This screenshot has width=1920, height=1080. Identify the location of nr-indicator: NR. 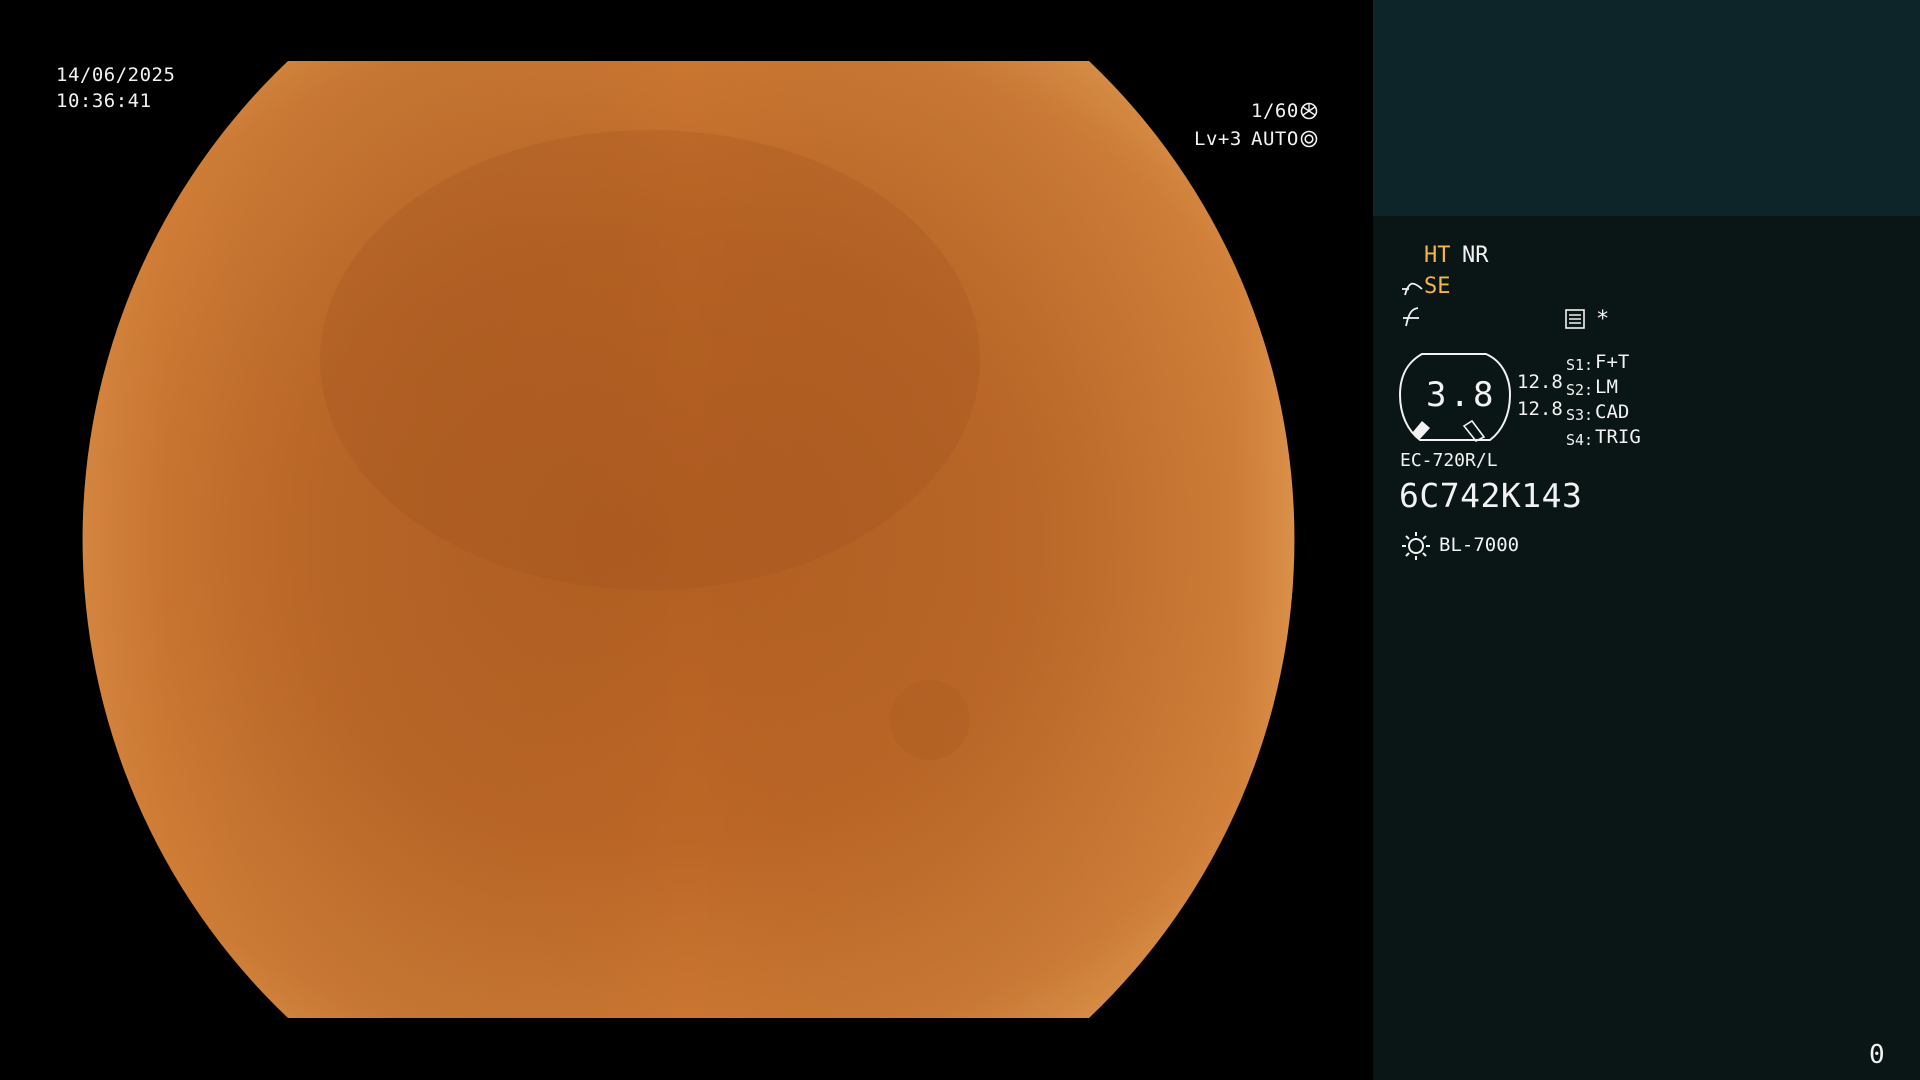
(1475, 255).